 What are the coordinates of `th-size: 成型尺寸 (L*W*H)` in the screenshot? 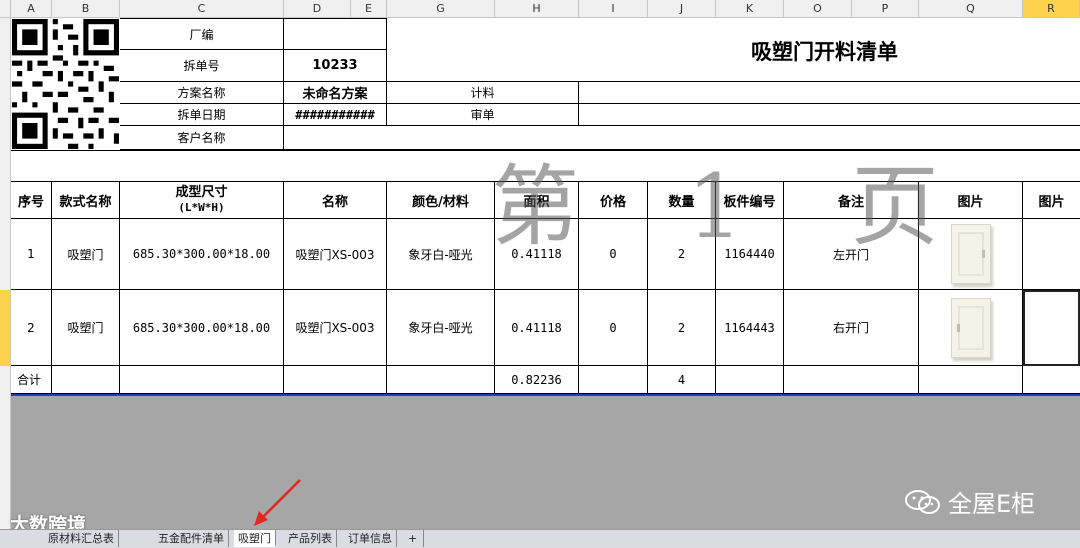 It's located at (202, 200).